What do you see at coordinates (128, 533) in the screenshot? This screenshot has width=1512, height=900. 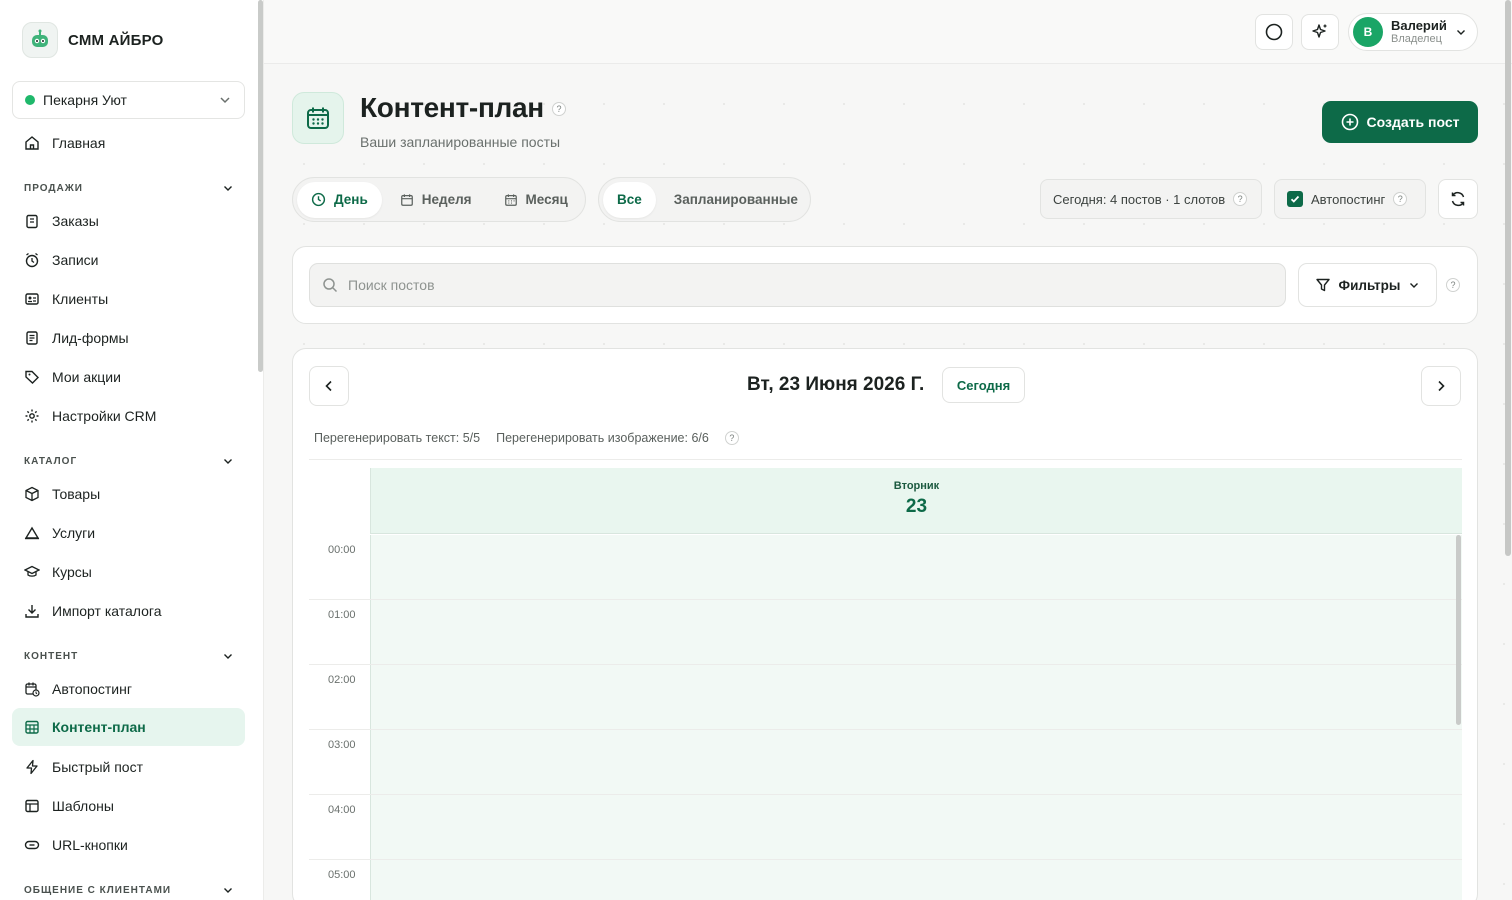 I see `sidebar-item-services: Услуги` at bounding box center [128, 533].